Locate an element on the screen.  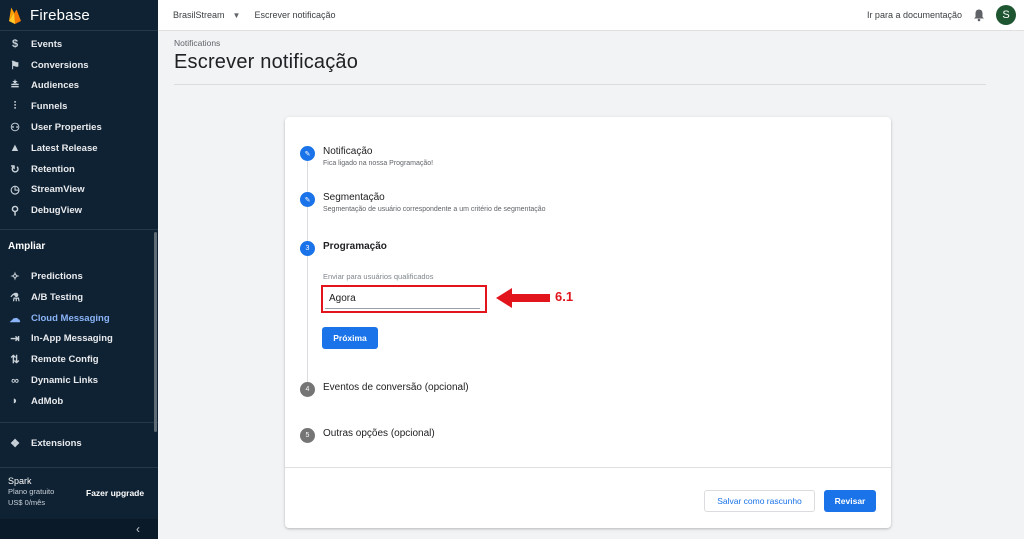
brand: Firebase is located at coordinates (79, 15).